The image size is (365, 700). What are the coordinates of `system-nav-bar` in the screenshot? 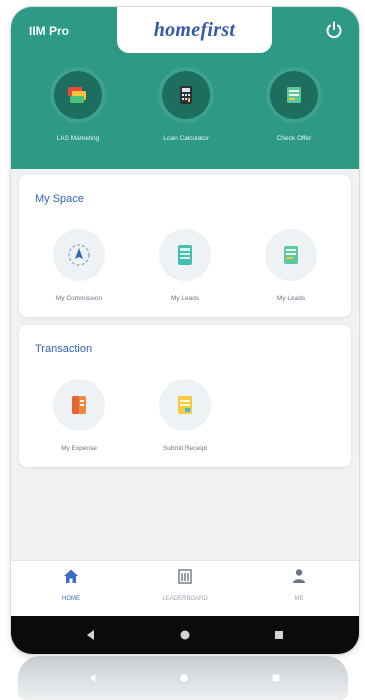 It's located at (185, 635).